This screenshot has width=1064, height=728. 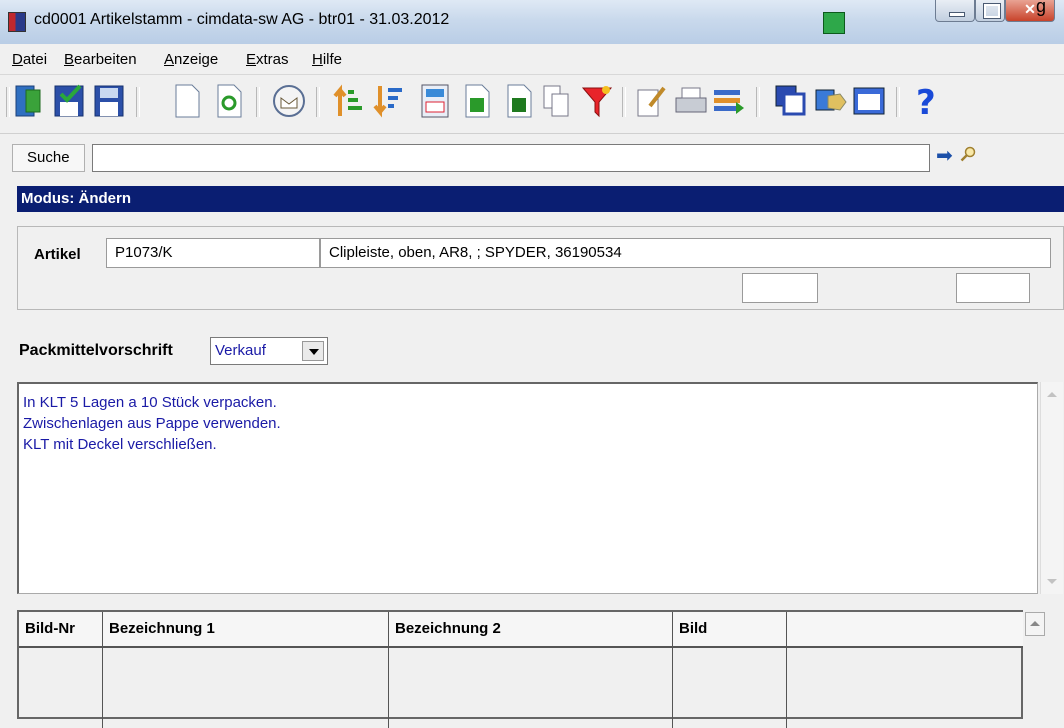 What do you see at coordinates (531, 629) in the screenshot?
I see `column-header-bezeichnung-2: Bezeichnung 2` at bounding box center [531, 629].